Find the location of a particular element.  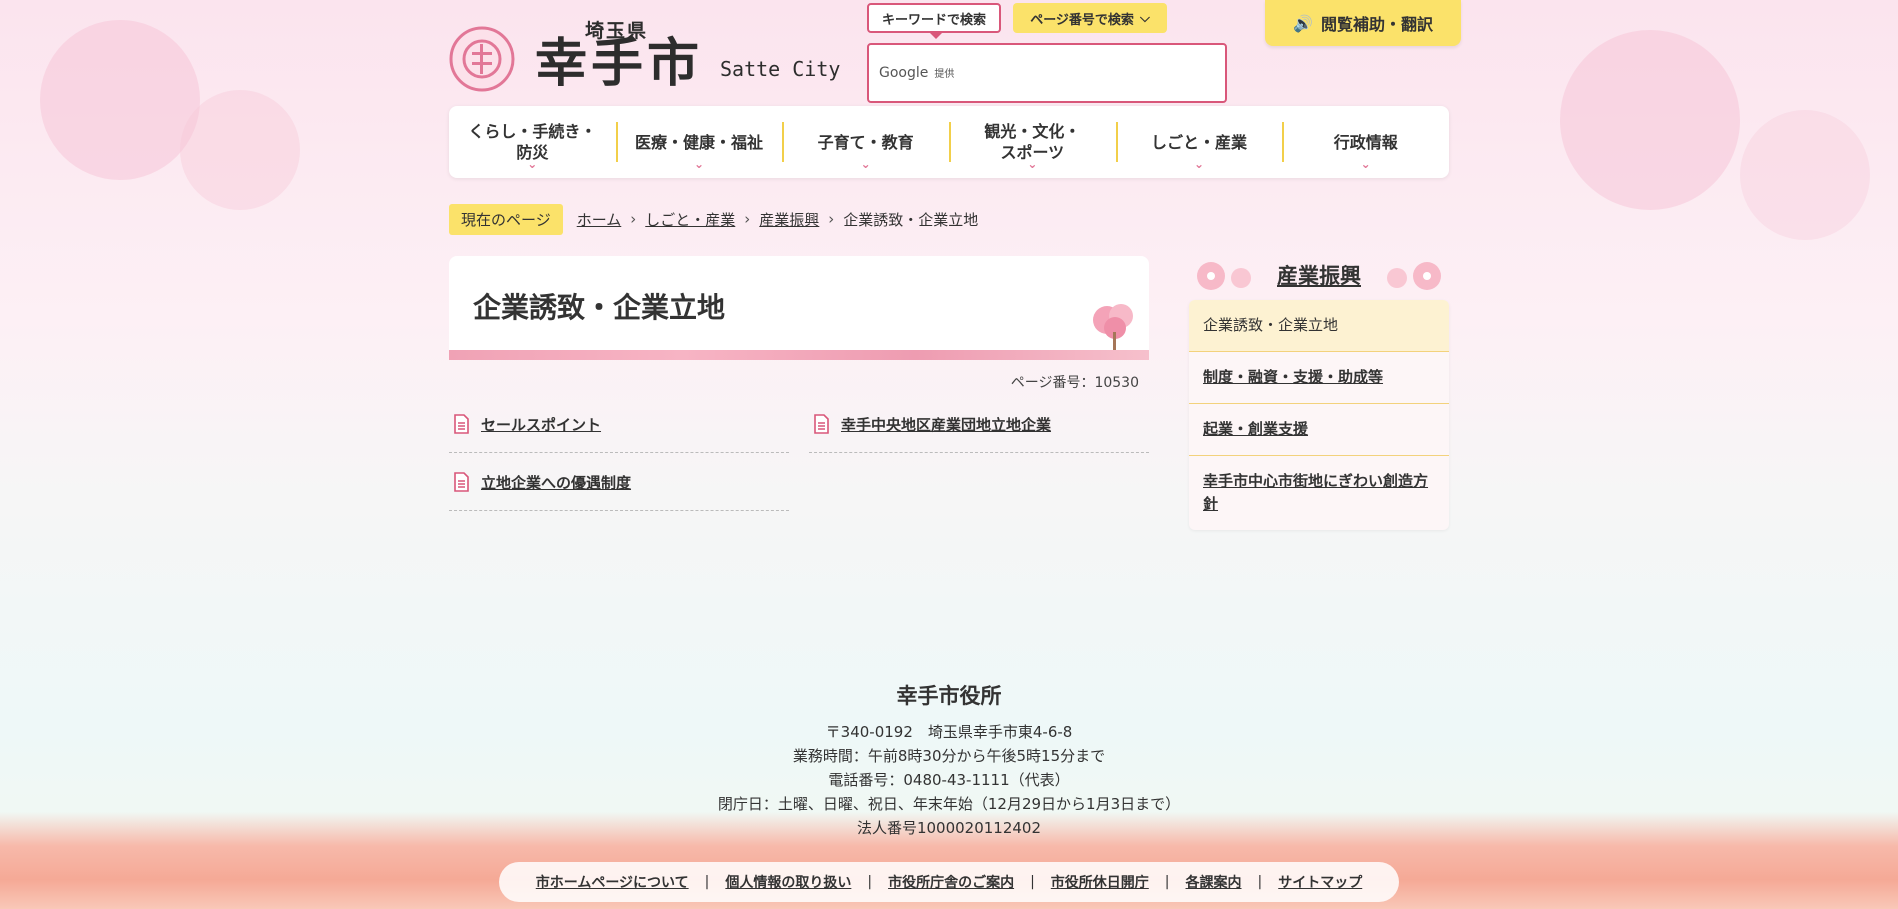

nav-item-childcare: 子育て・教育 ⌄ is located at coordinates (865, 142).